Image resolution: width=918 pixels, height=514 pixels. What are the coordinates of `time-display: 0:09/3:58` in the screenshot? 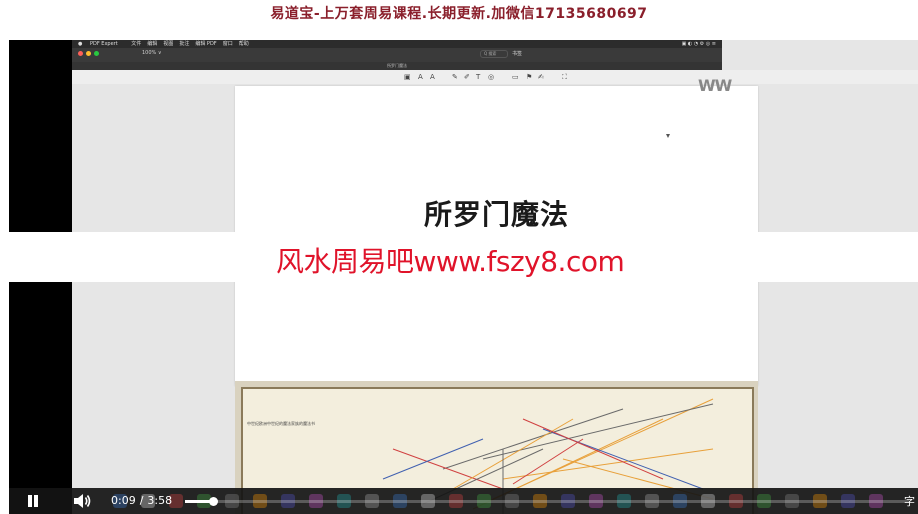 It's located at (141, 500).